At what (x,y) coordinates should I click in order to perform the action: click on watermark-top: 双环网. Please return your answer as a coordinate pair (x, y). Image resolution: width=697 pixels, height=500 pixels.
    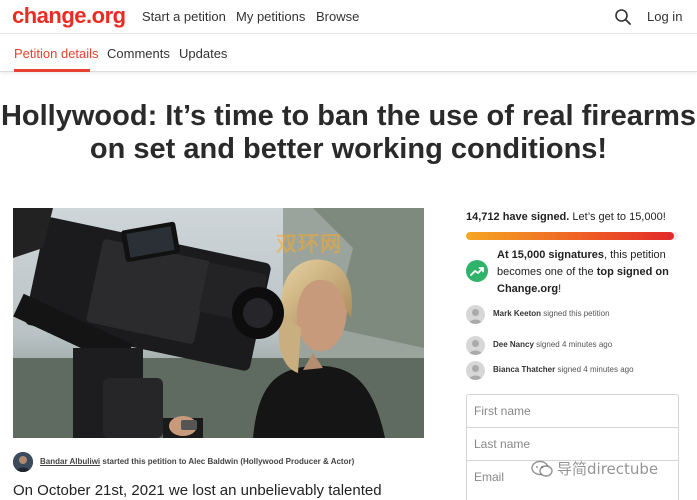
    Looking at the image, I should click on (309, 244).